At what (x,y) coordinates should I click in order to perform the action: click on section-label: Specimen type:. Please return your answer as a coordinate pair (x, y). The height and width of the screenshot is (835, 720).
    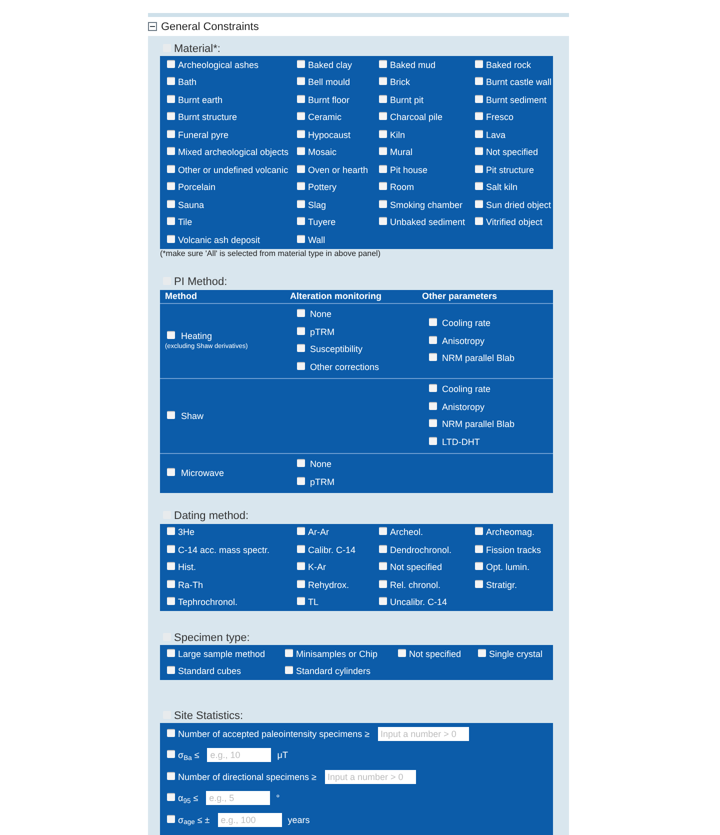
    Looking at the image, I should click on (212, 638).